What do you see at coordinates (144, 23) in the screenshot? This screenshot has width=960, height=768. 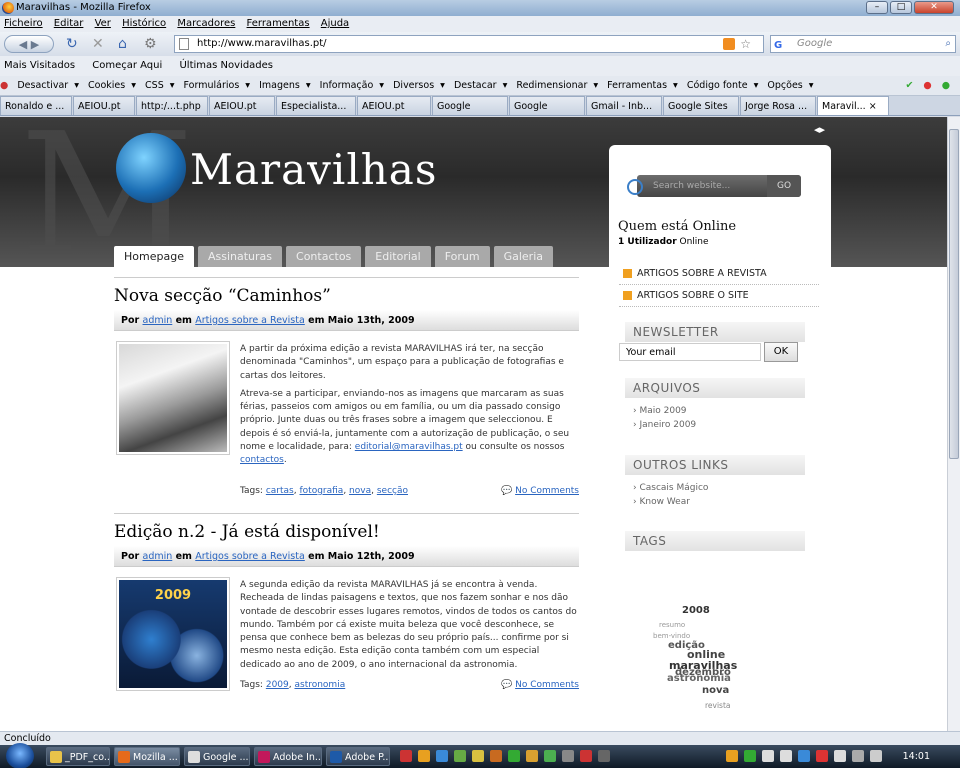 I see `menu-historico: Histórico` at bounding box center [144, 23].